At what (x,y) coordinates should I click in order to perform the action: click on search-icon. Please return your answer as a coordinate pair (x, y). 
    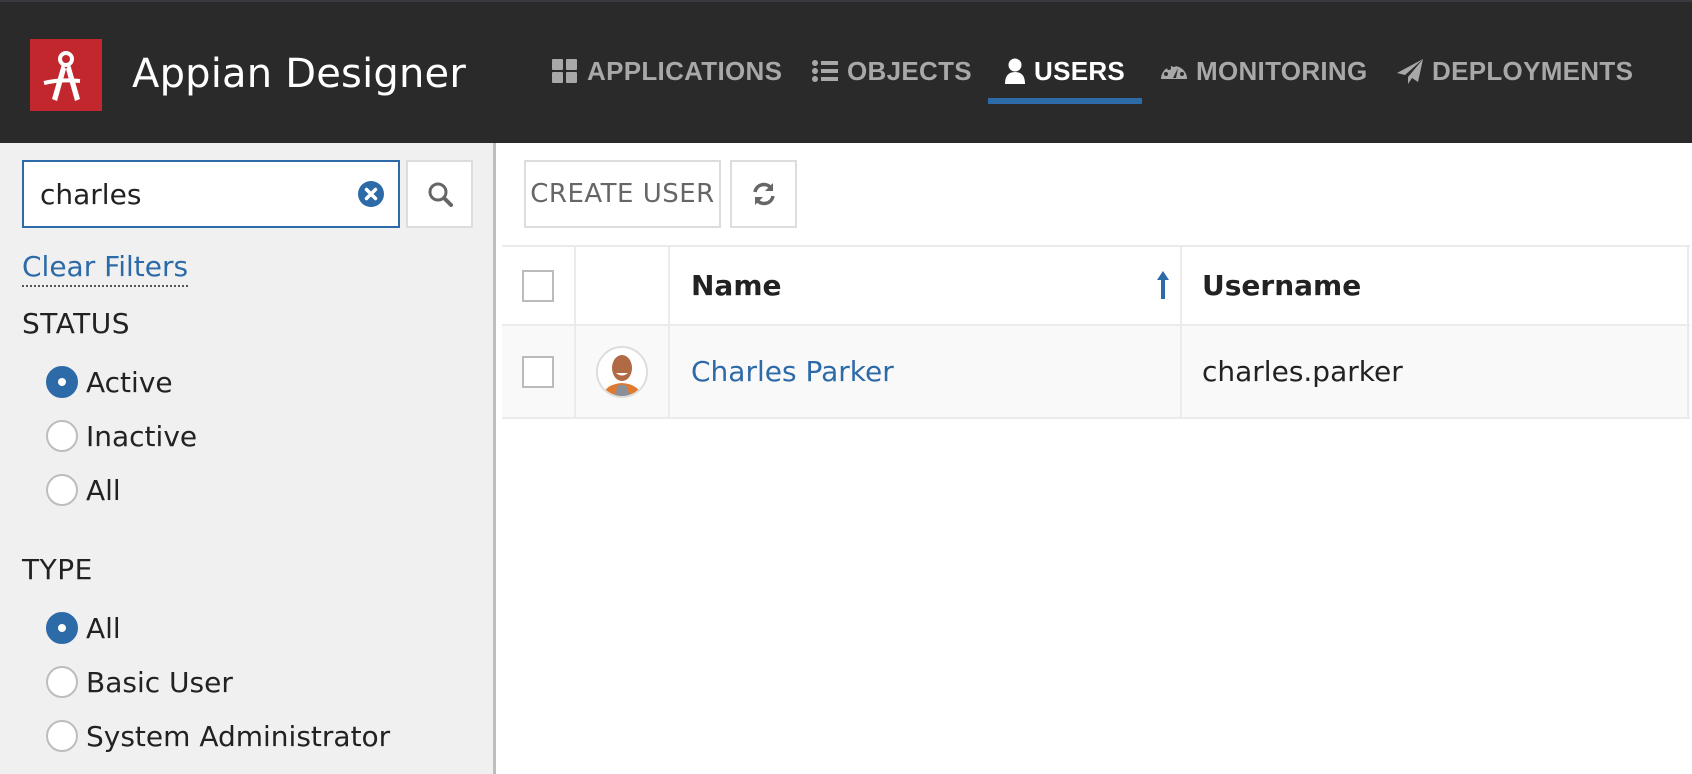
    Looking at the image, I should click on (440, 194).